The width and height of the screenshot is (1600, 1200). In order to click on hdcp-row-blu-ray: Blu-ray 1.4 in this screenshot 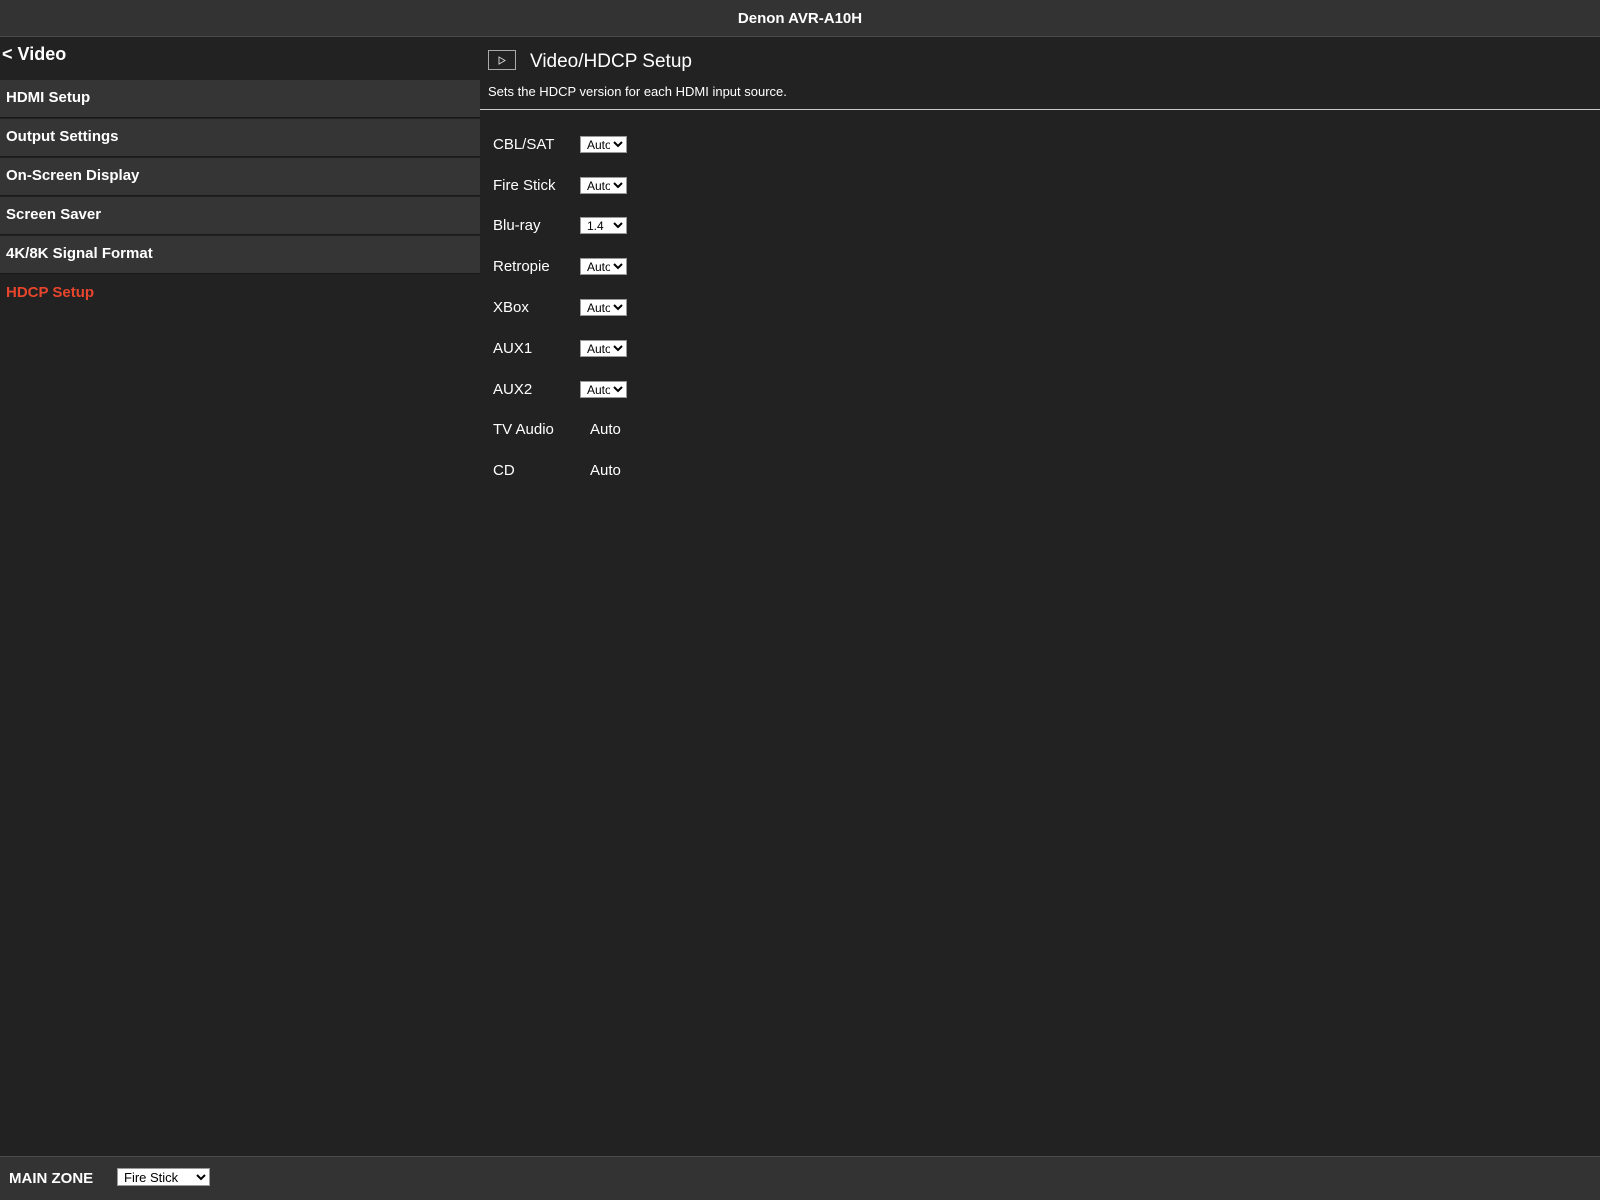, I will do `click(1046, 226)`.